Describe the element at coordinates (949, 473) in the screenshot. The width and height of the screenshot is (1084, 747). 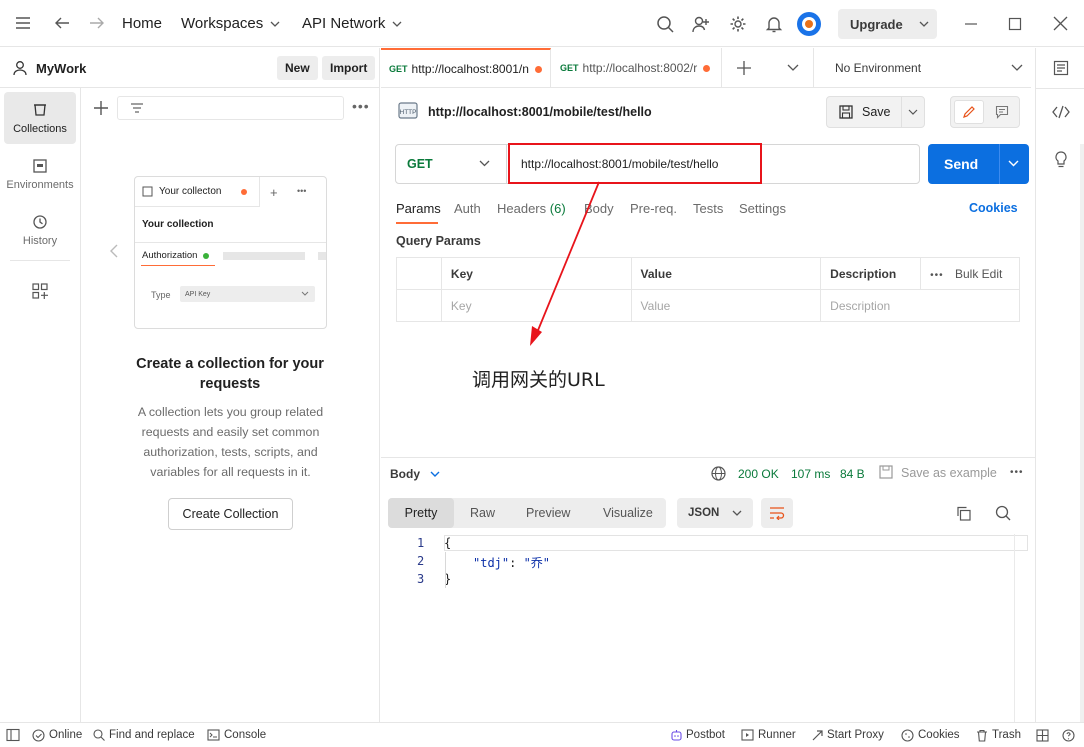
I see `save-as-example-button: Save as example` at that location.